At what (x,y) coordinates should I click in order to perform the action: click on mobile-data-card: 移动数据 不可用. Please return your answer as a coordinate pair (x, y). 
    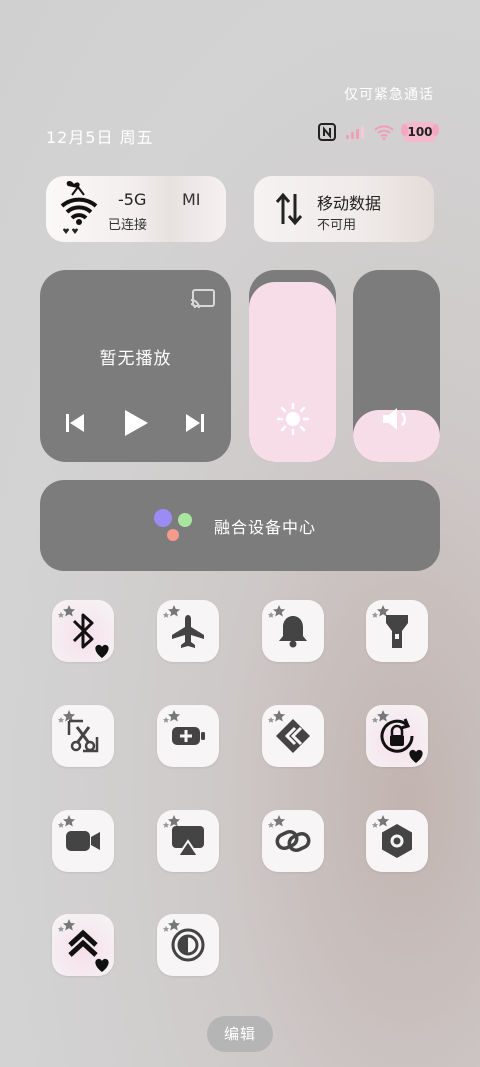
    Looking at the image, I should click on (344, 209).